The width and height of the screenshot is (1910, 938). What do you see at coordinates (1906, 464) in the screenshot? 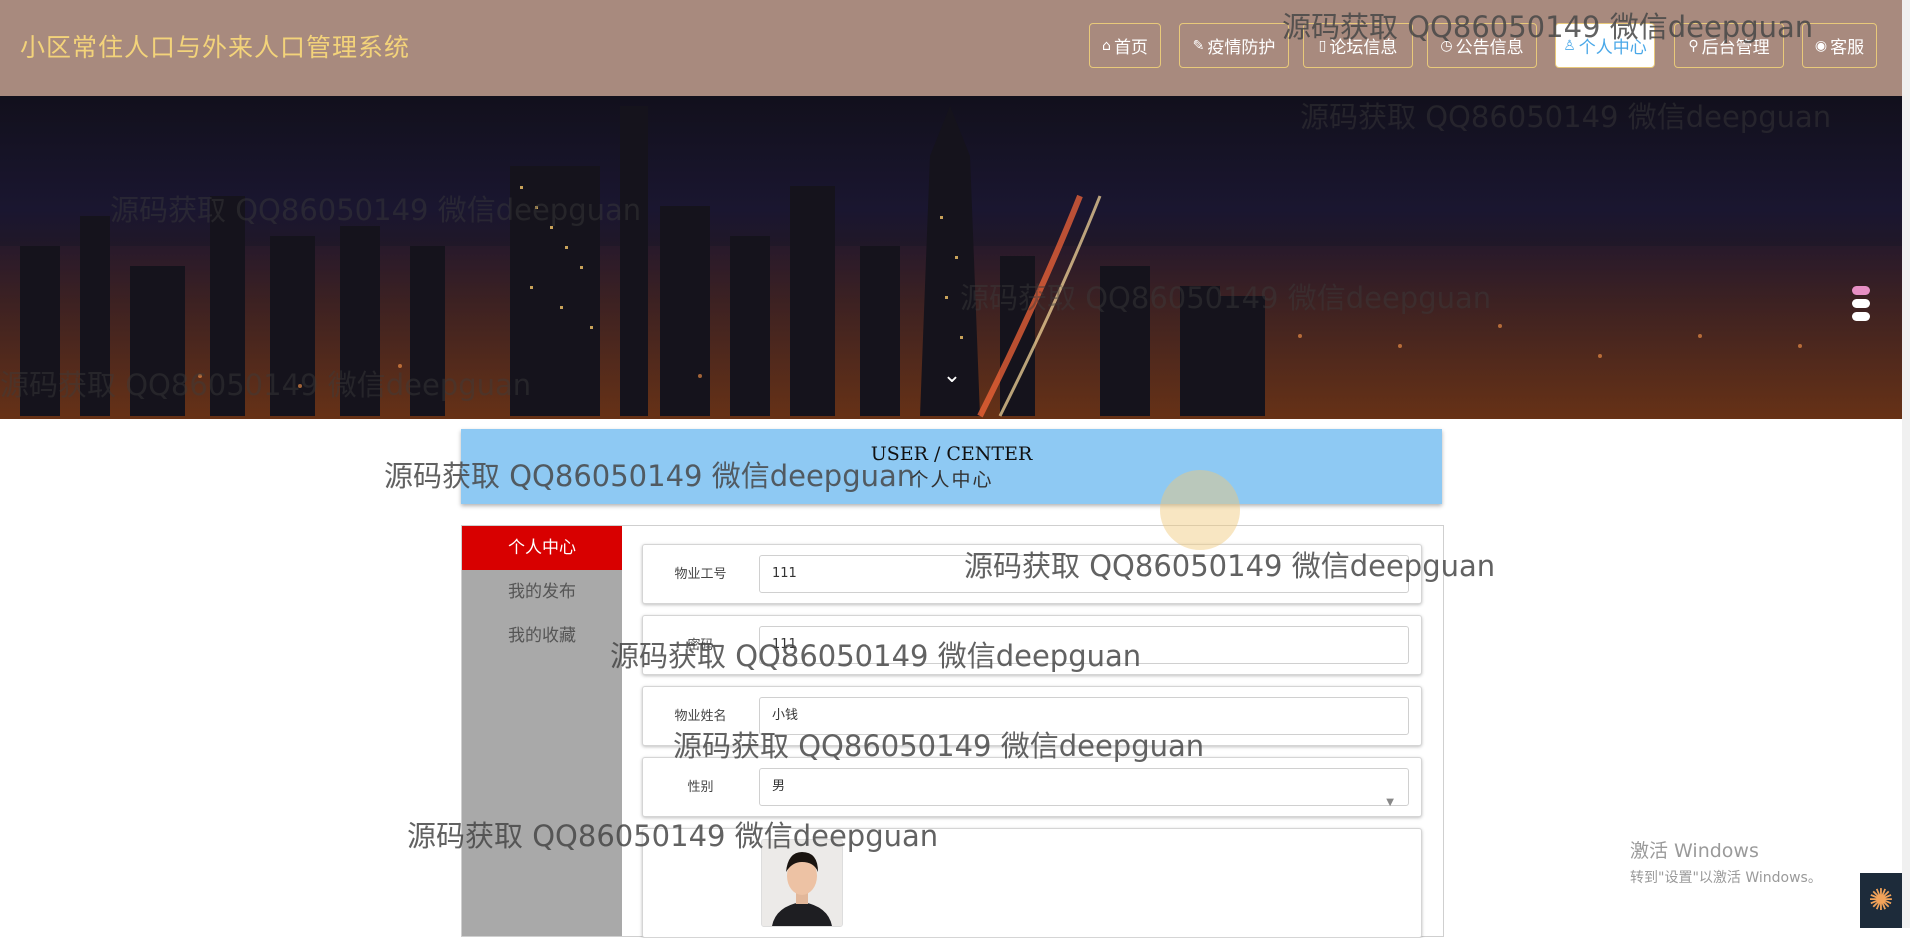
I see `page-scrollbar` at bounding box center [1906, 464].